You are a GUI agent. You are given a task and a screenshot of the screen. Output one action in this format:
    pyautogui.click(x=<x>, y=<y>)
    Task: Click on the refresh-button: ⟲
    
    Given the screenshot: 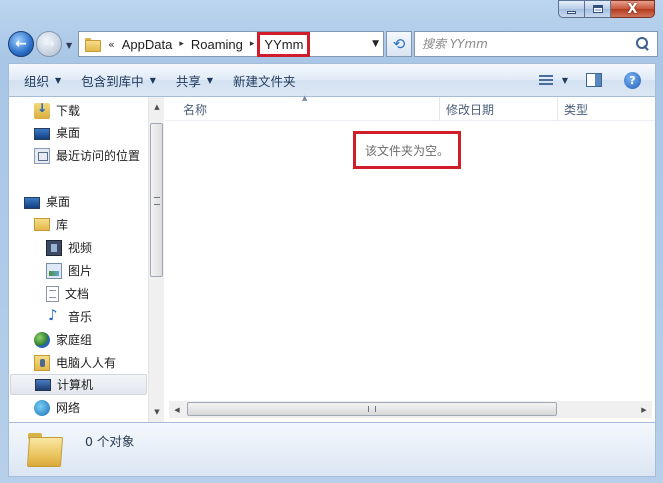 What is the action you would take?
    pyautogui.click(x=399, y=44)
    